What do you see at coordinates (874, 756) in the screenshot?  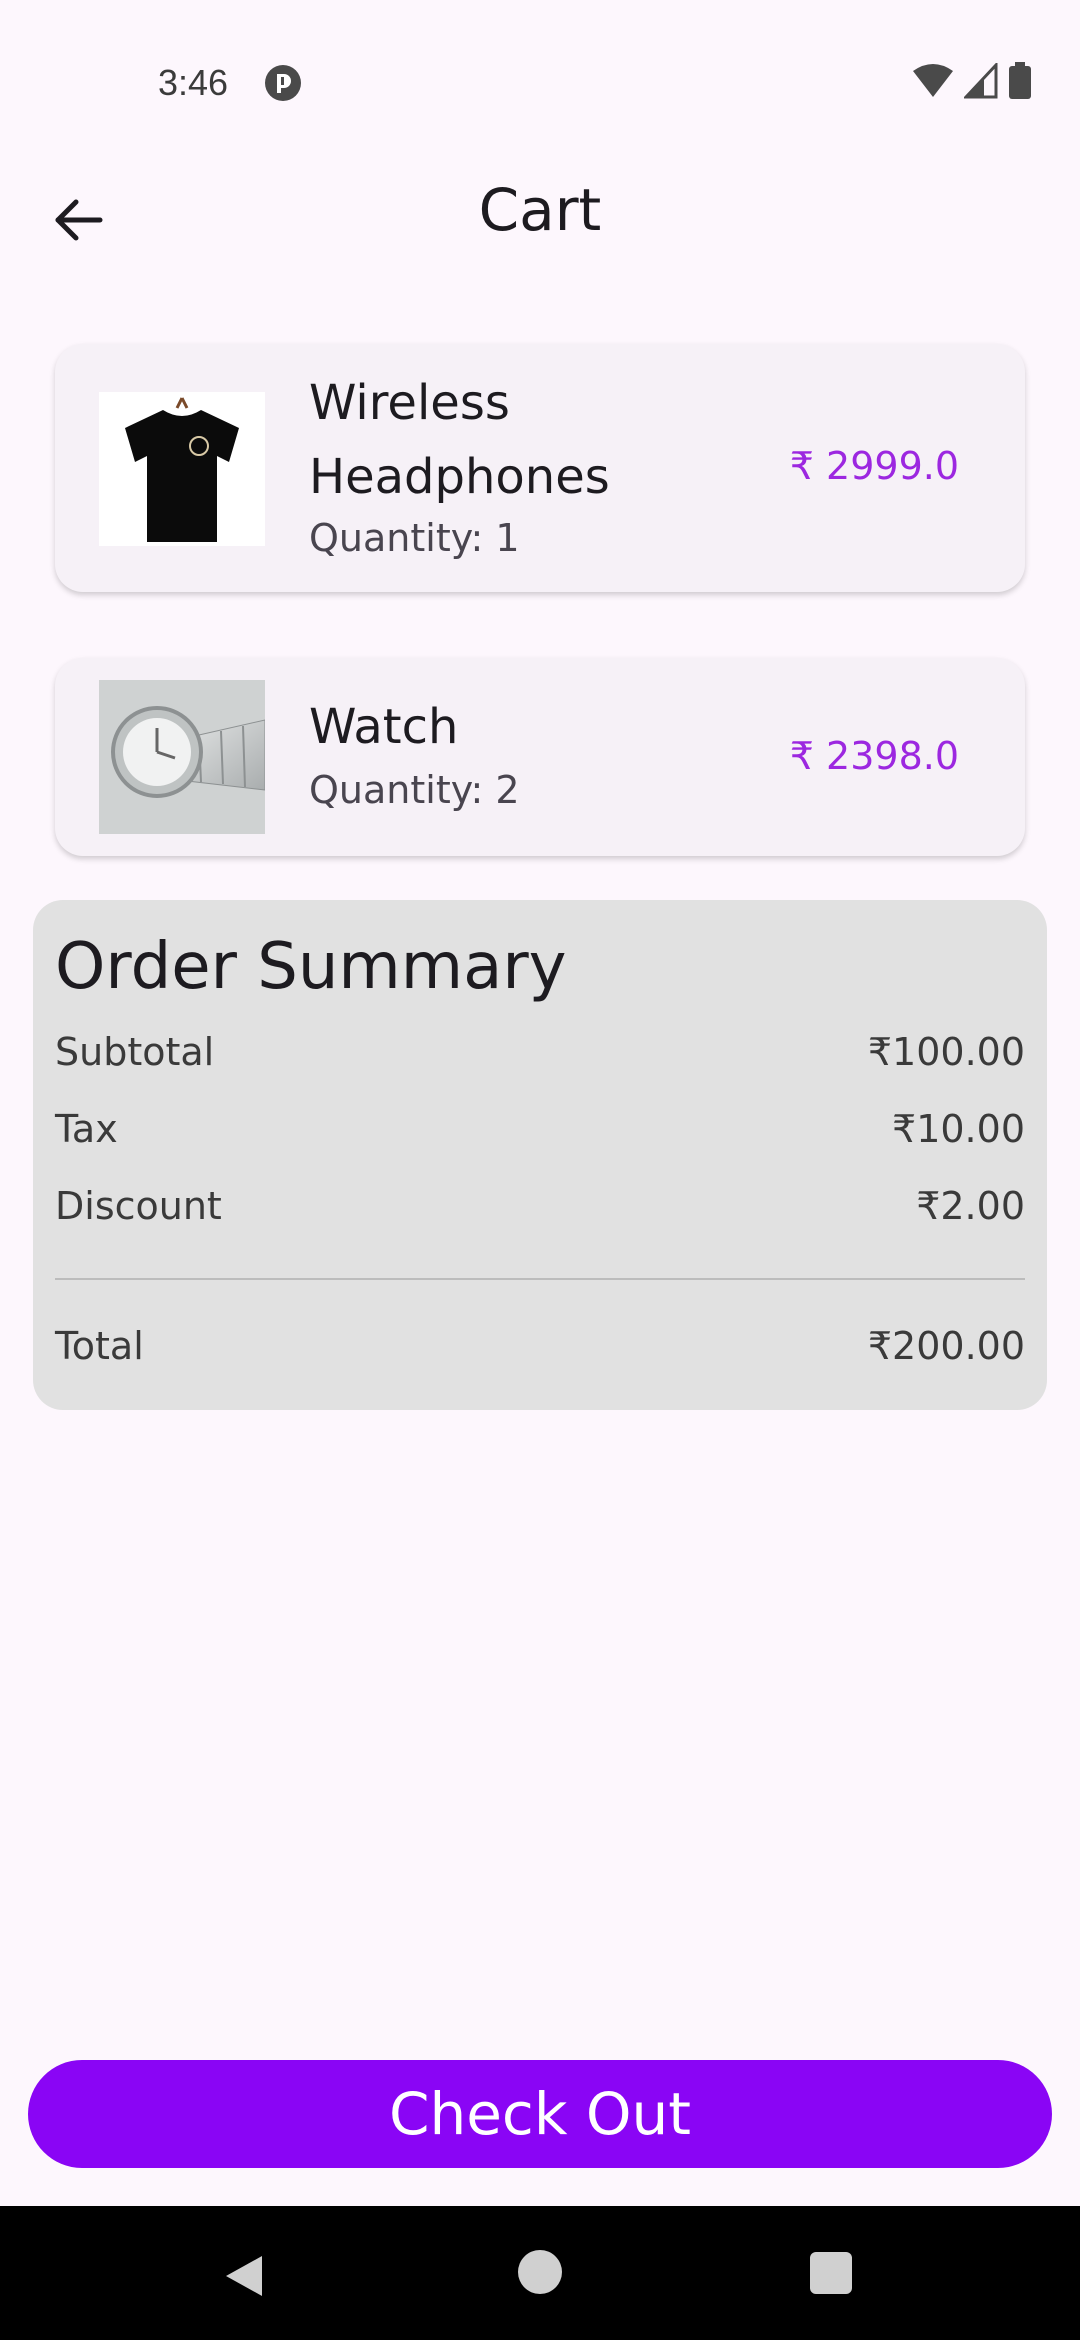 I see `item-price: ₹ 2398.0` at bounding box center [874, 756].